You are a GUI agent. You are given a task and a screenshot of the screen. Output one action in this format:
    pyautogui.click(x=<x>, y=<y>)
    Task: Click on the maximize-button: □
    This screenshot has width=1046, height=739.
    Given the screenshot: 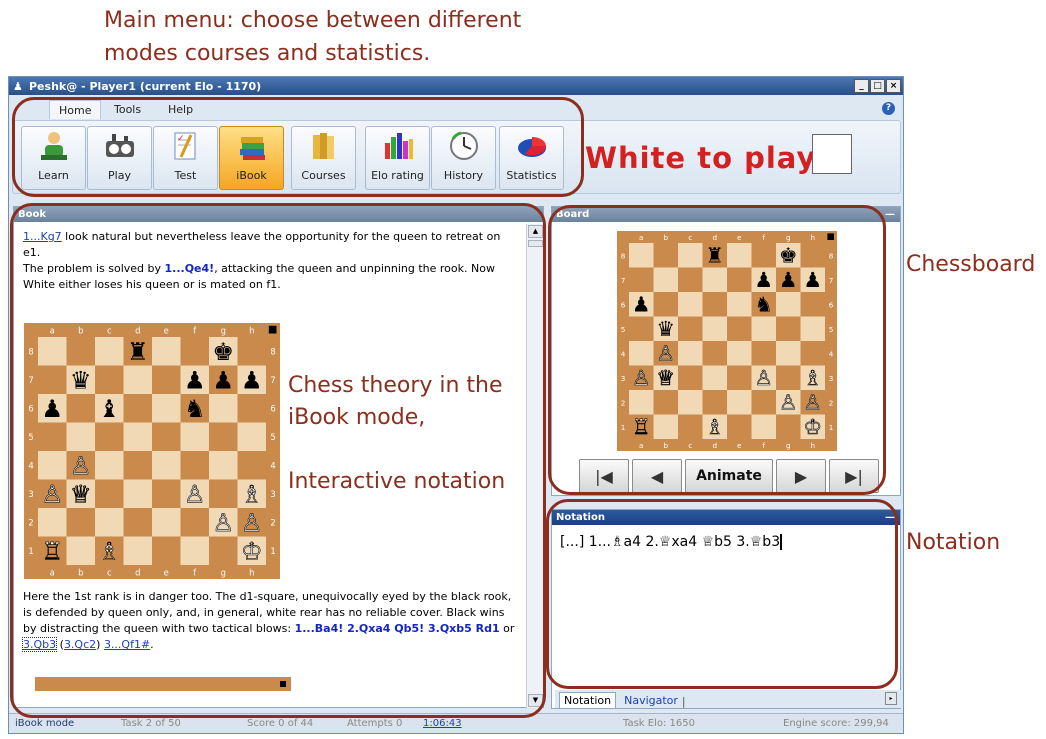 What is the action you would take?
    pyautogui.click(x=877, y=86)
    